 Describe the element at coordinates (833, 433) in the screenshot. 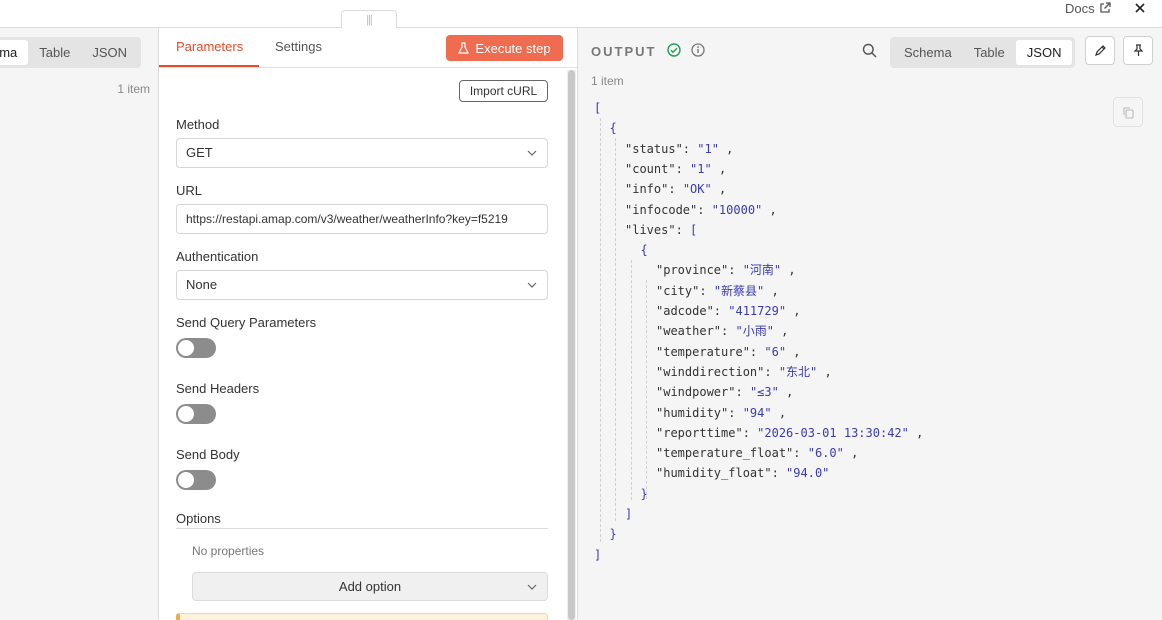

I see `json-value: "2026-03-01 13:30:42"` at that location.